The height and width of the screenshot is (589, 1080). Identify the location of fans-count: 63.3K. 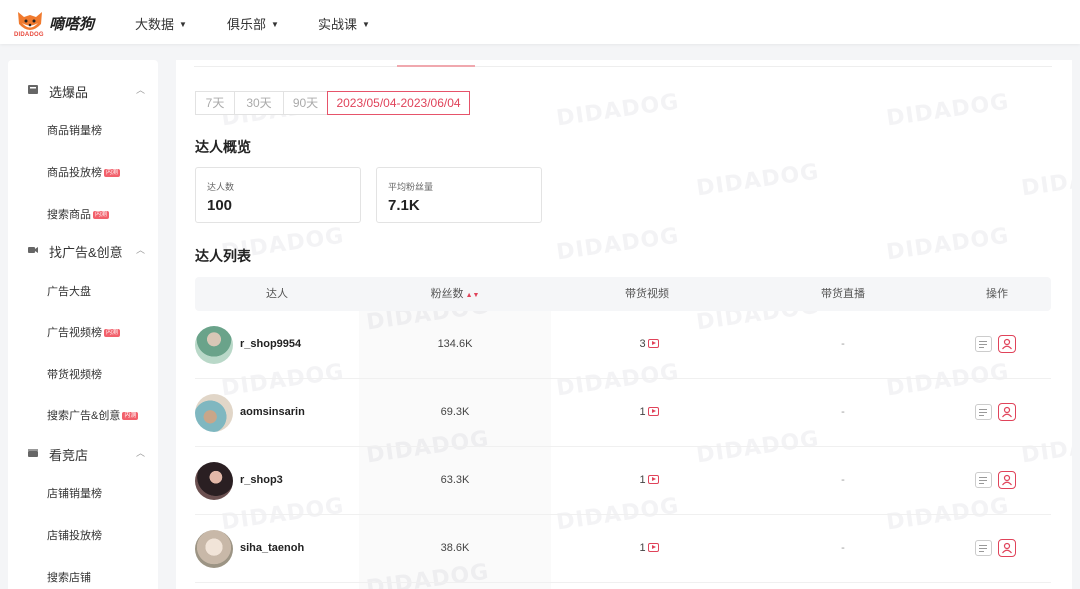
(455, 480).